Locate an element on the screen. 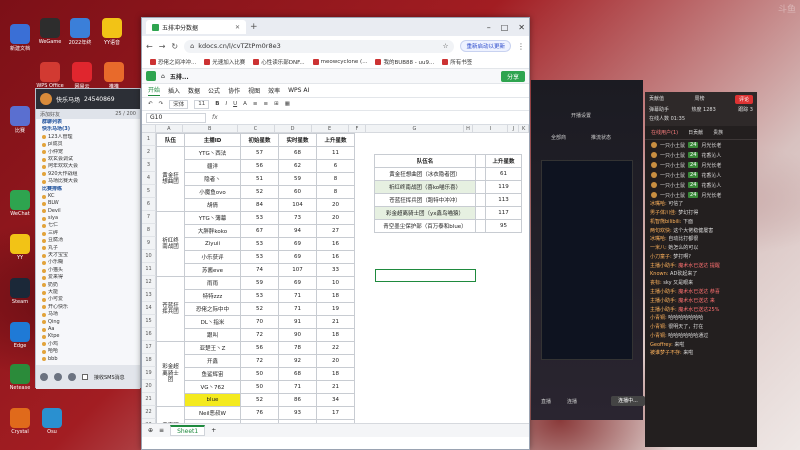  team-cell: 祈红终南战团（喜ko喵乐喜） is located at coordinates (425, 187).